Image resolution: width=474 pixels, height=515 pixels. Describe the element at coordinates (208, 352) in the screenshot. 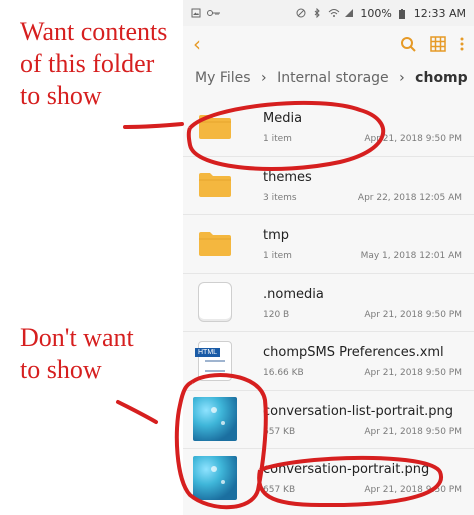

I see `html-badge: HTML` at that location.